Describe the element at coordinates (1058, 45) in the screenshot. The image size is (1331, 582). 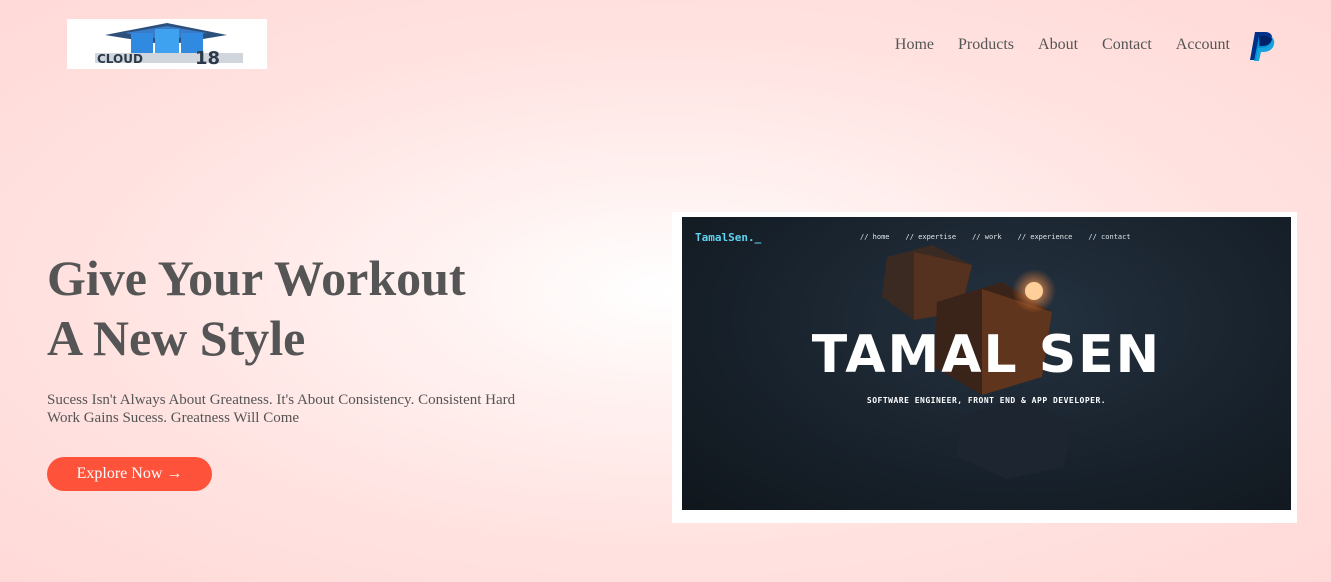
I see `nav-about: About` at that location.